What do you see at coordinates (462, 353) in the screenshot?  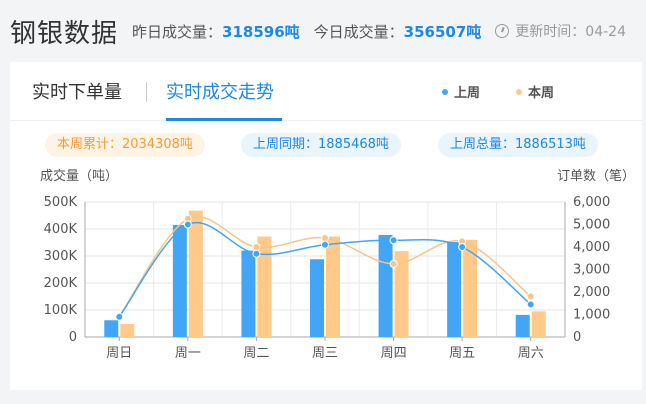 I see `x-tick-label: 周五` at bounding box center [462, 353].